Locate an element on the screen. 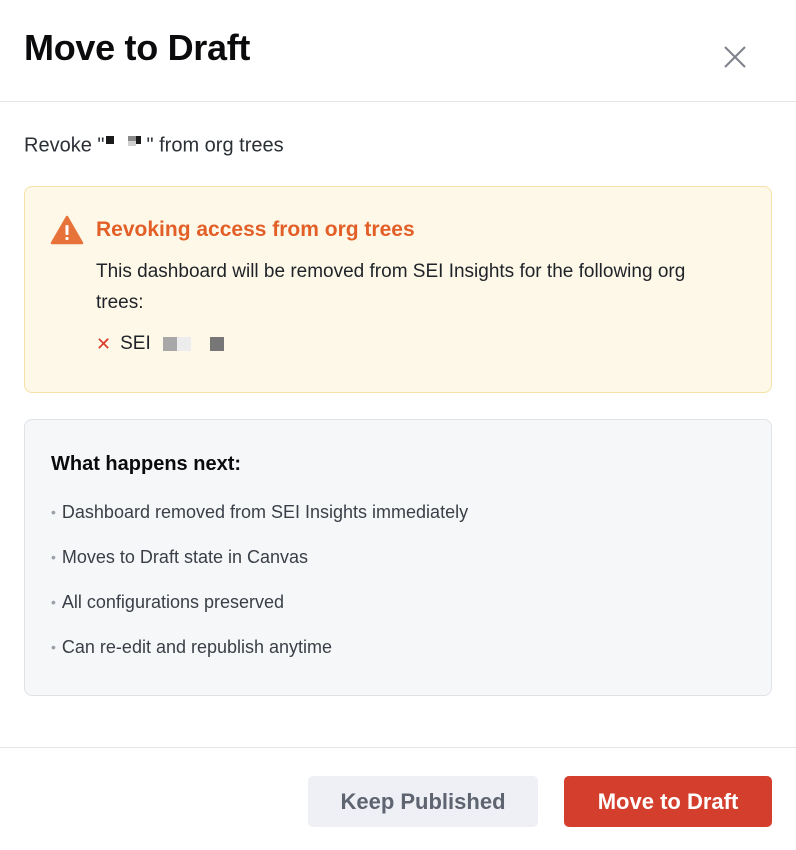 The height and width of the screenshot is (850, 796). list-item: • Can re-edit and republish anytime is located at coordinates (192, 647).